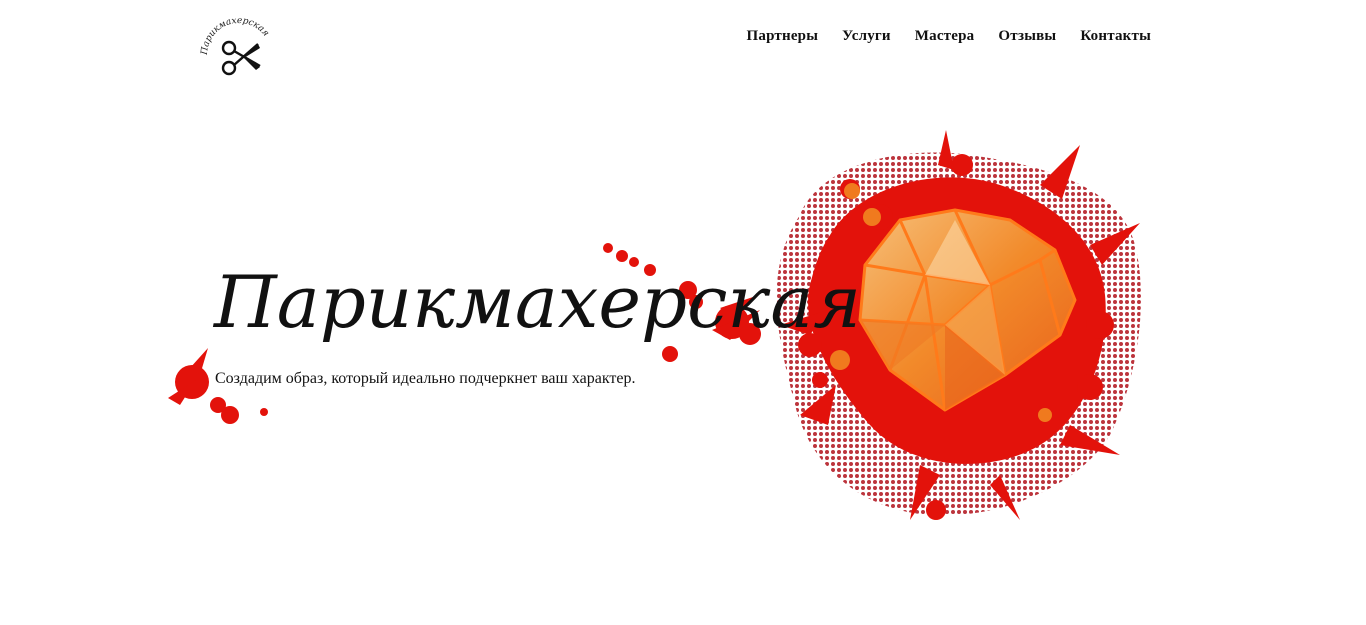  I want to click on nav-services: Услуги, so click(866, 36).